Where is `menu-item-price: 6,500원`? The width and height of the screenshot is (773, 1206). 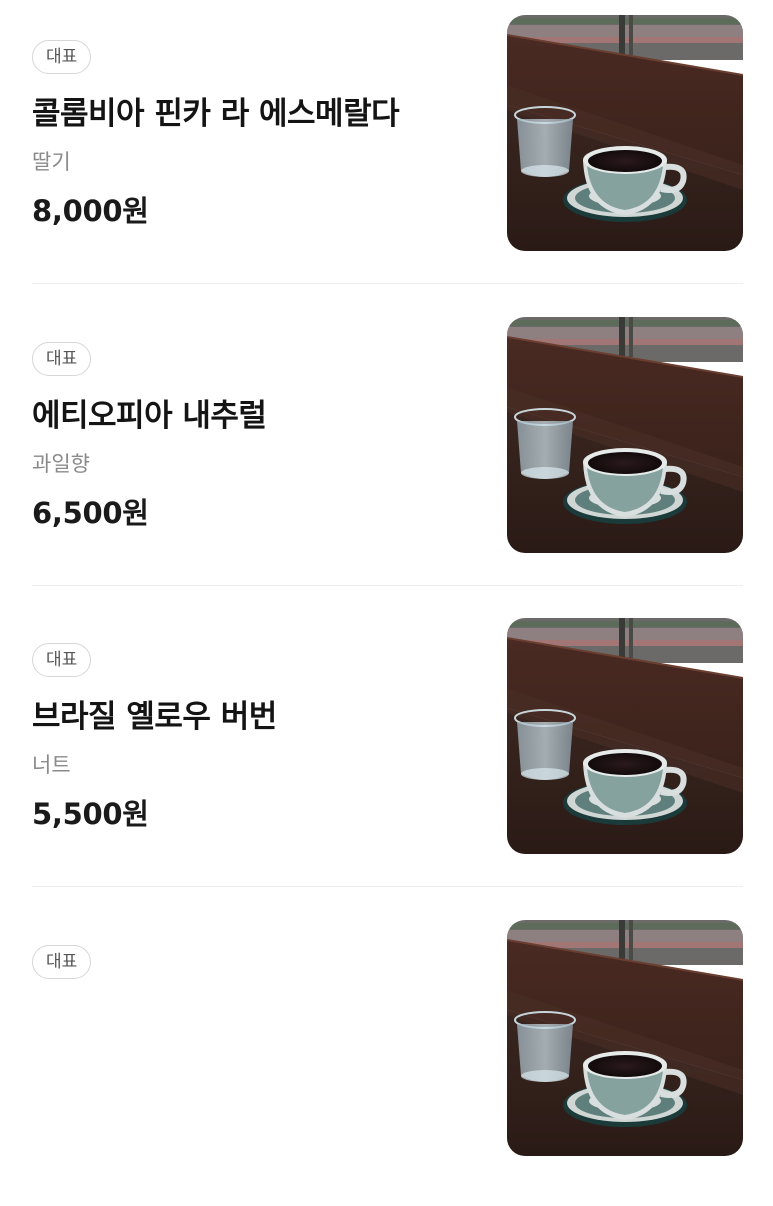 menu-item-price: 6,500원 is located at coordinates (90, 513).